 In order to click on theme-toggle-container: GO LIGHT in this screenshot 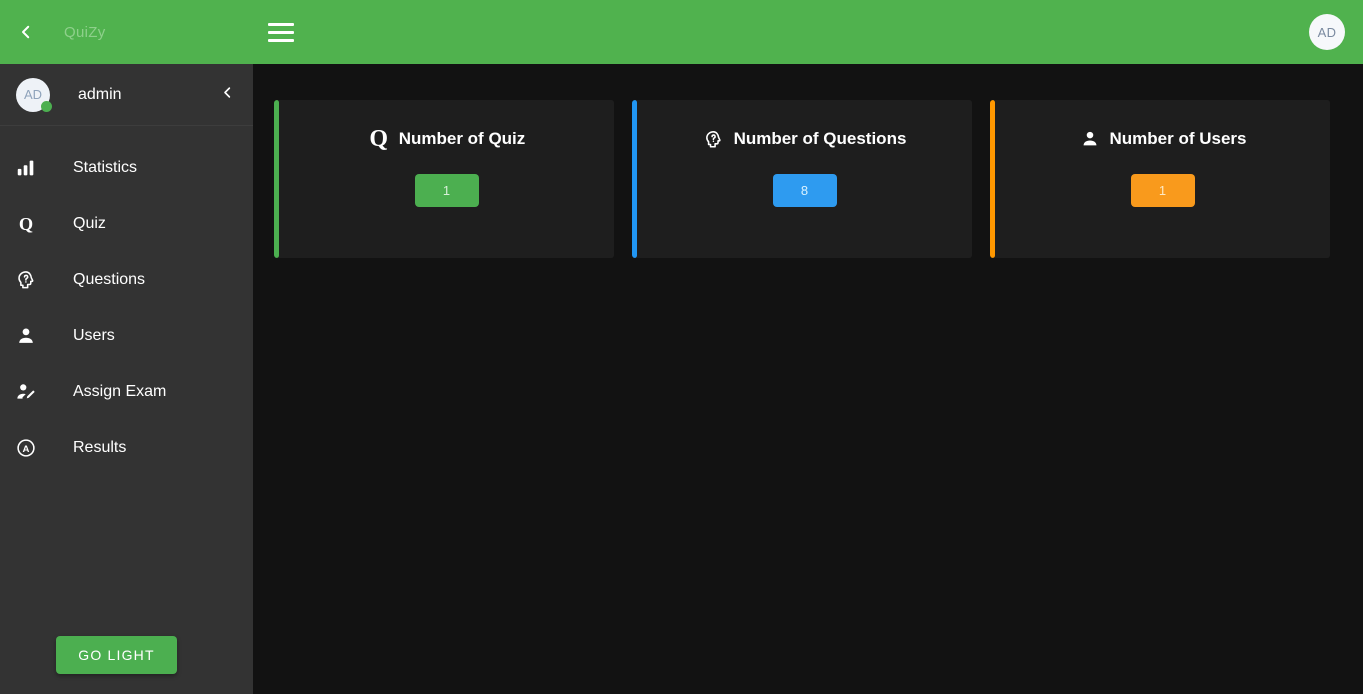, I will do `click(126, 655)`.